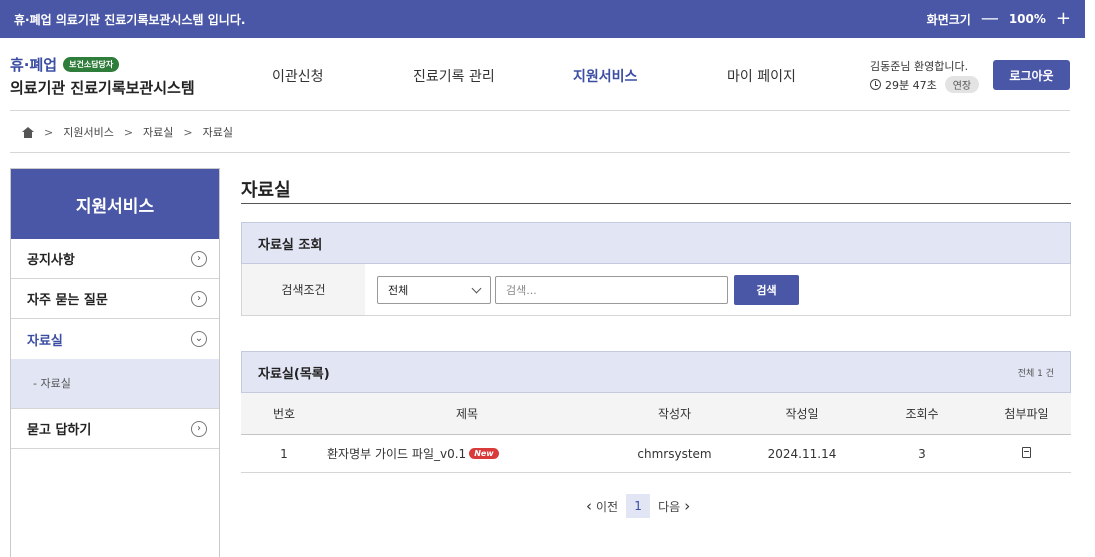  What do you see at coordinates (875, 84) in the screenshot?
I see `clock-icon` at bounding box center [875, 84].